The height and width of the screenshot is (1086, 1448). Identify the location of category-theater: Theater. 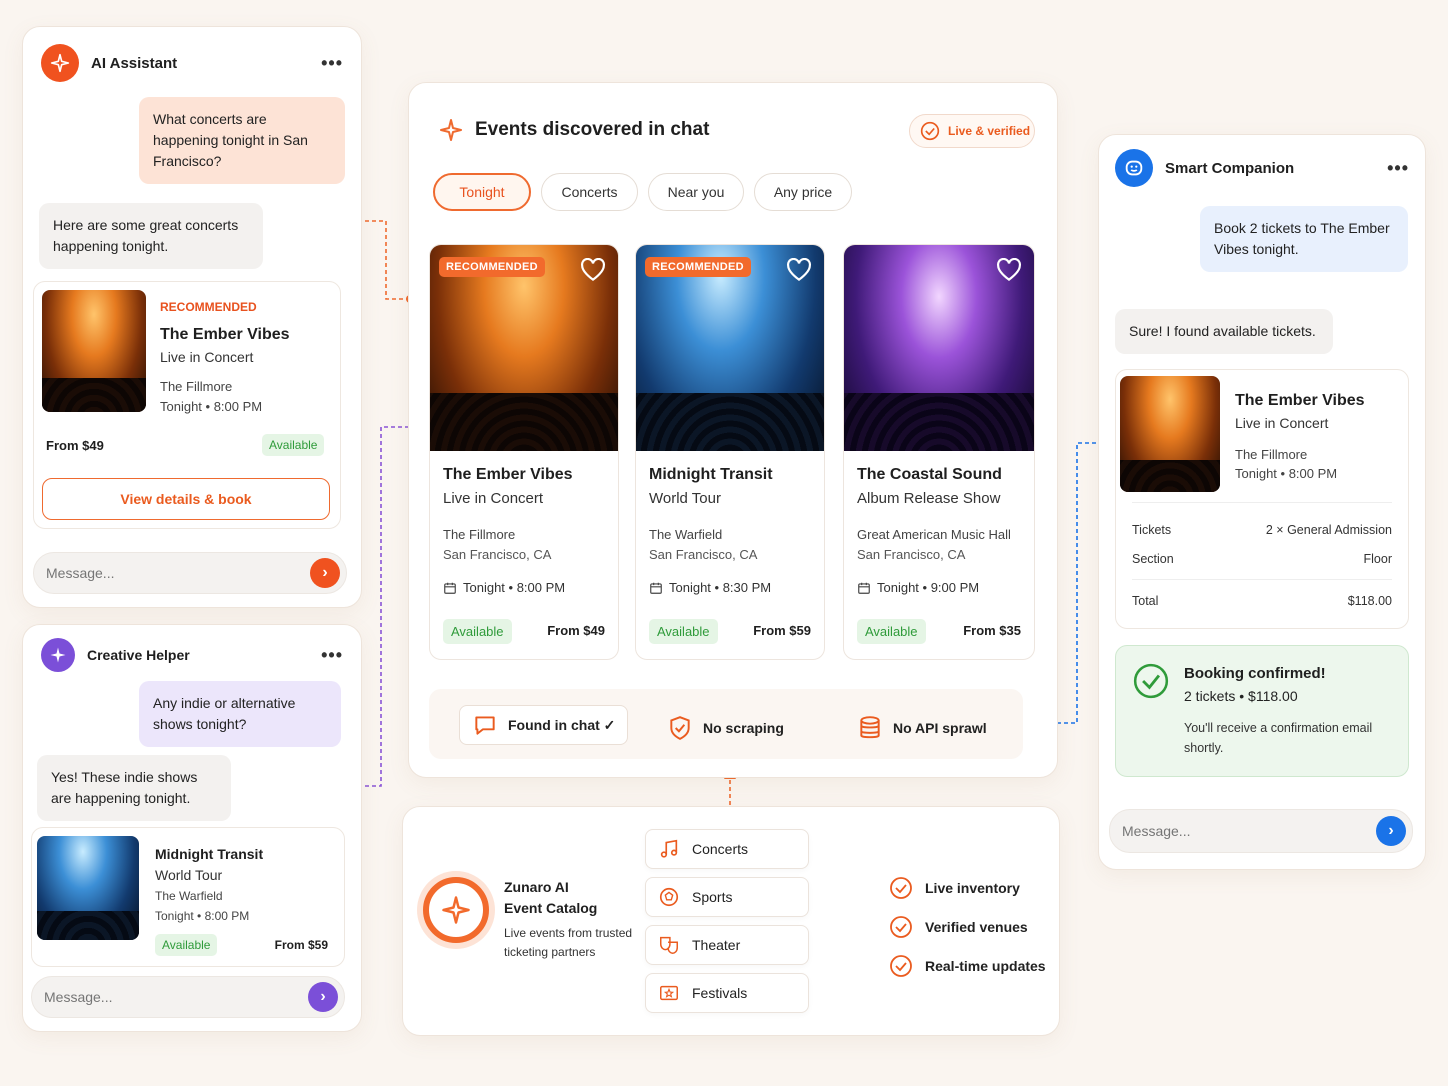
(727, 945).